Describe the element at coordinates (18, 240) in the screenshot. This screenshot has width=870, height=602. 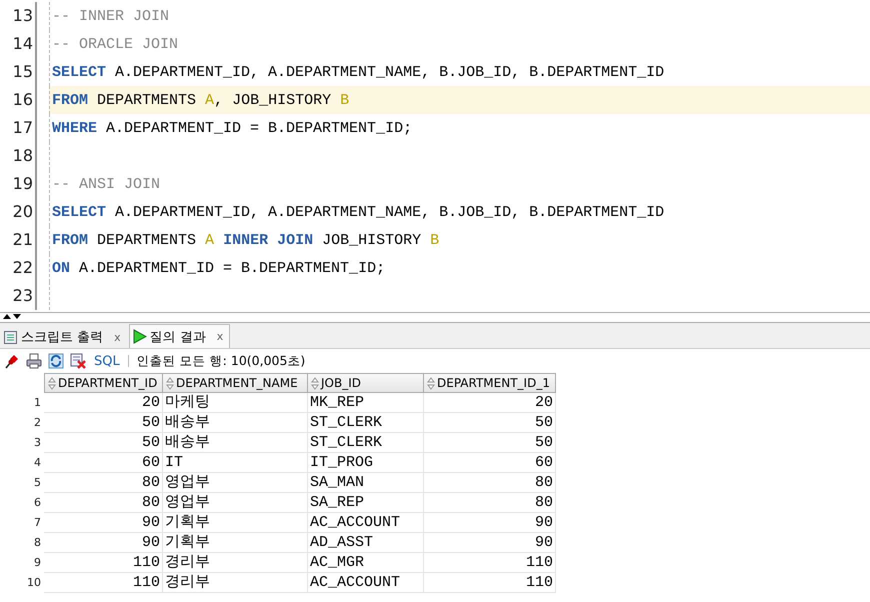
I see `line-number: 21` at that location.